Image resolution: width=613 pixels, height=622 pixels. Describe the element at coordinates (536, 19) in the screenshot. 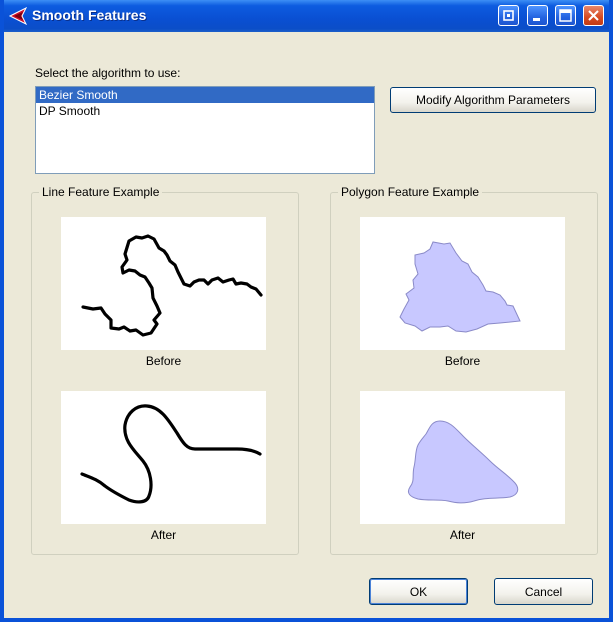

I see `minimize-icon` at that location.